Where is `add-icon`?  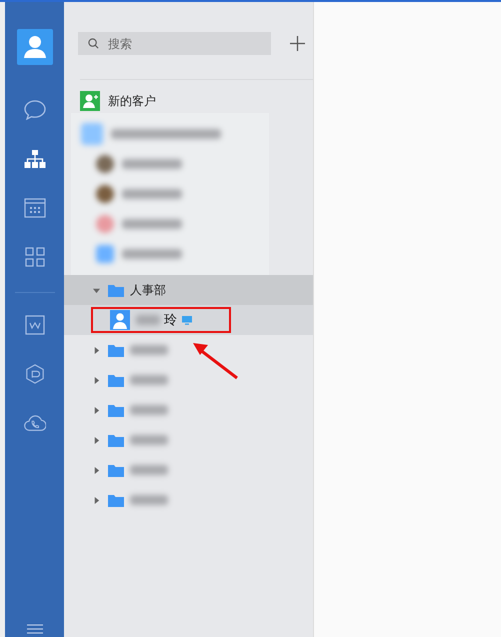
add-icon is located at coordinates (297, 43).